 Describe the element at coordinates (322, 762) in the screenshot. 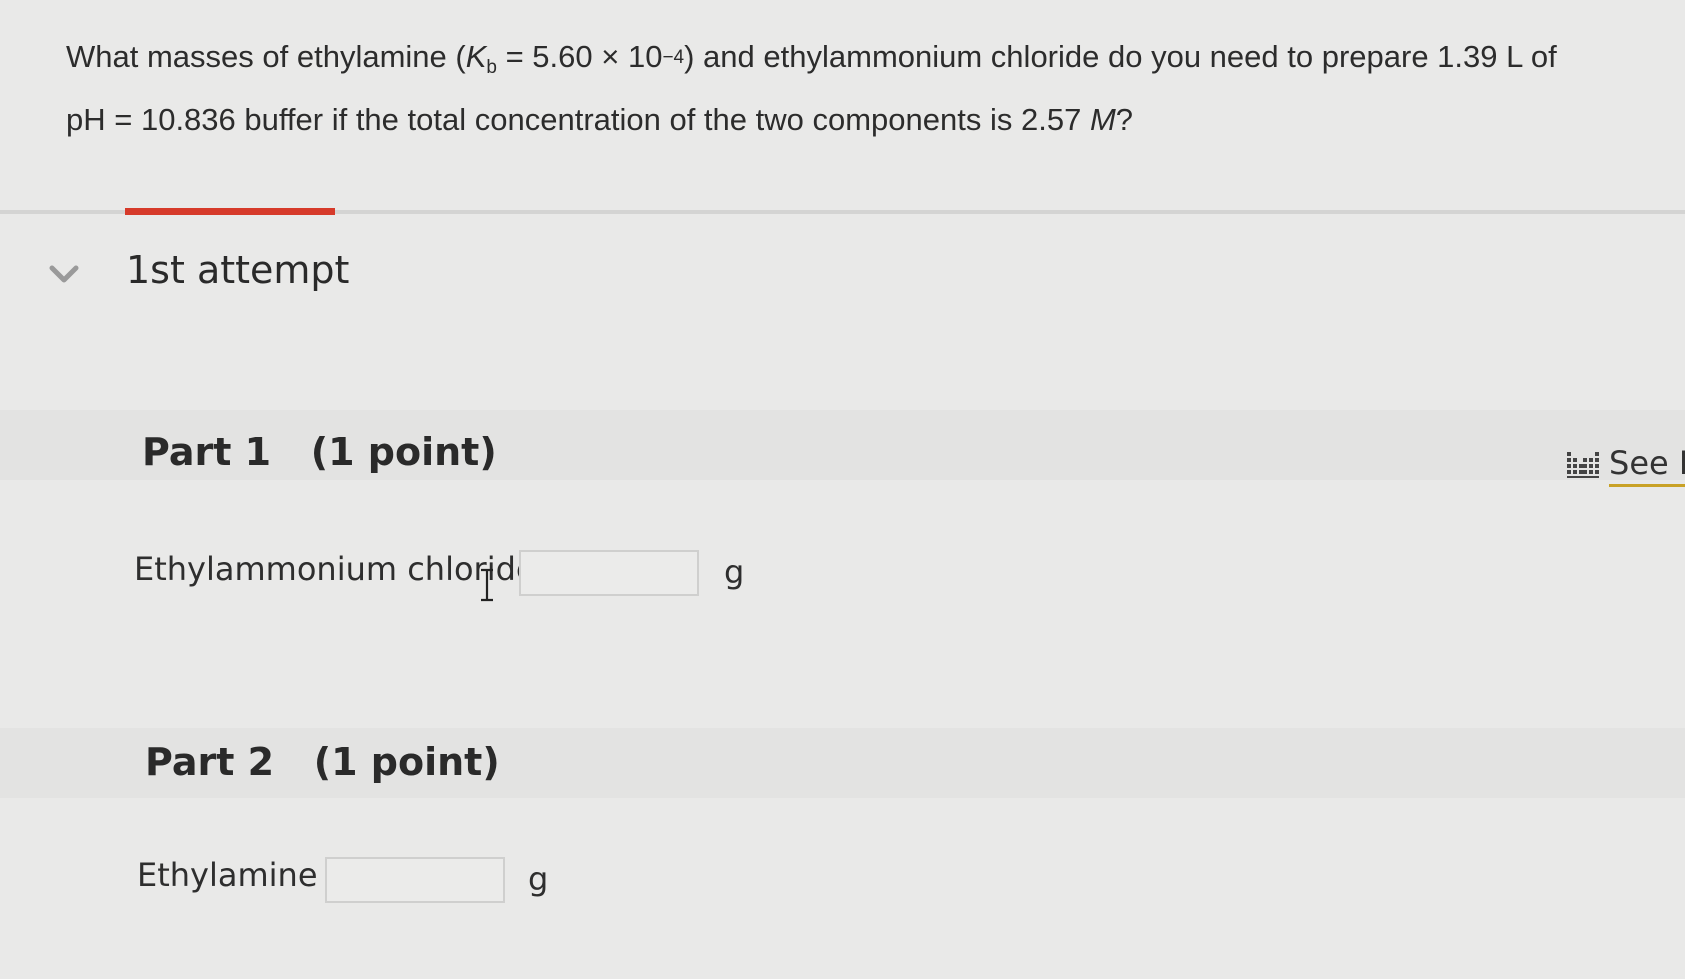

I see `part2-title: Part 2 (1 point)` at that location.